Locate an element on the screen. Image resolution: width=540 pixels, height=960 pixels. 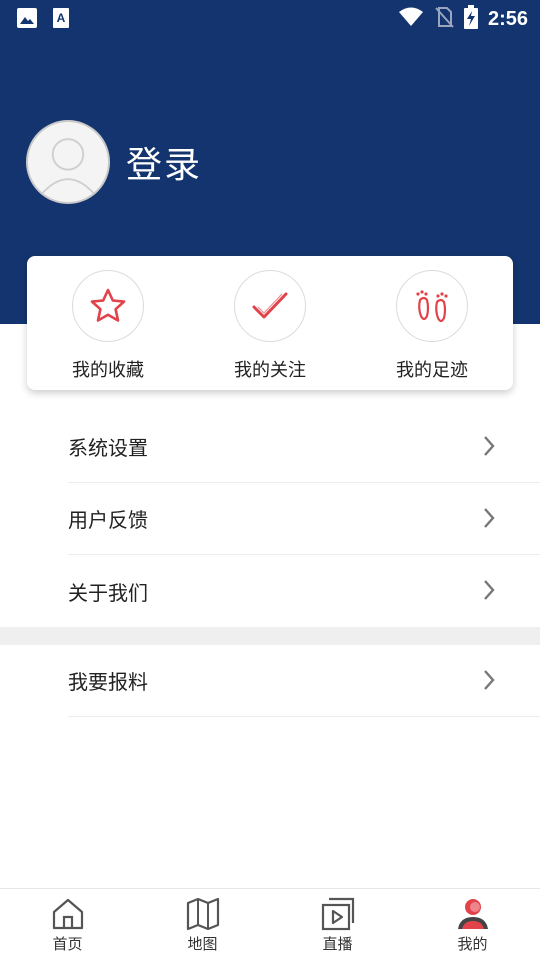
login-label: 登录 is located at coordinates (164, 162).